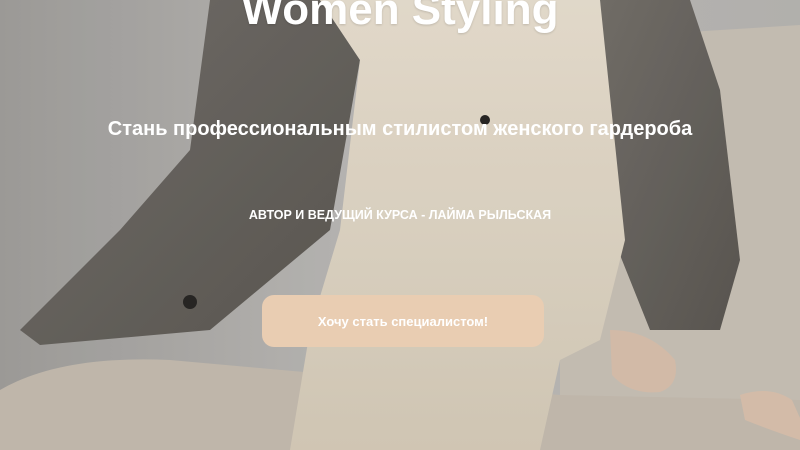 The width and height of the screenshot is (800, 450). Describe the element at coordinates (400, 17) in the screenshot. I see `hero-title: Women Styling` at that location.